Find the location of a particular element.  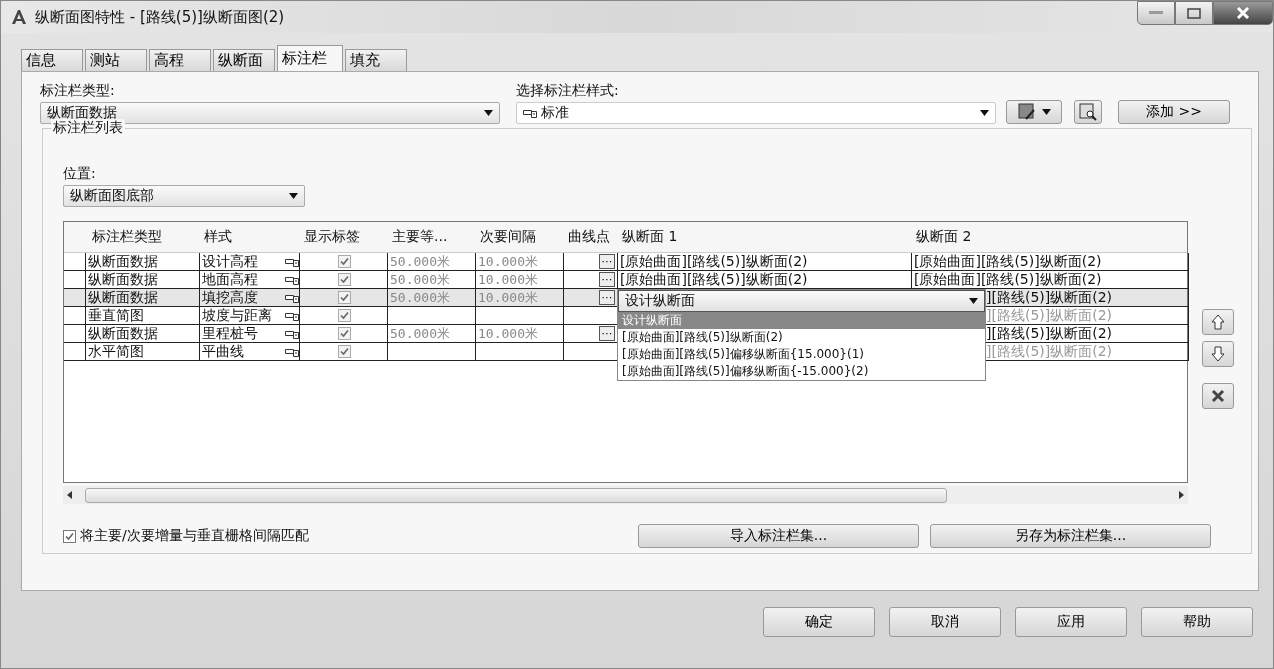

minimize-icon is located at coordinates (1156, 13).